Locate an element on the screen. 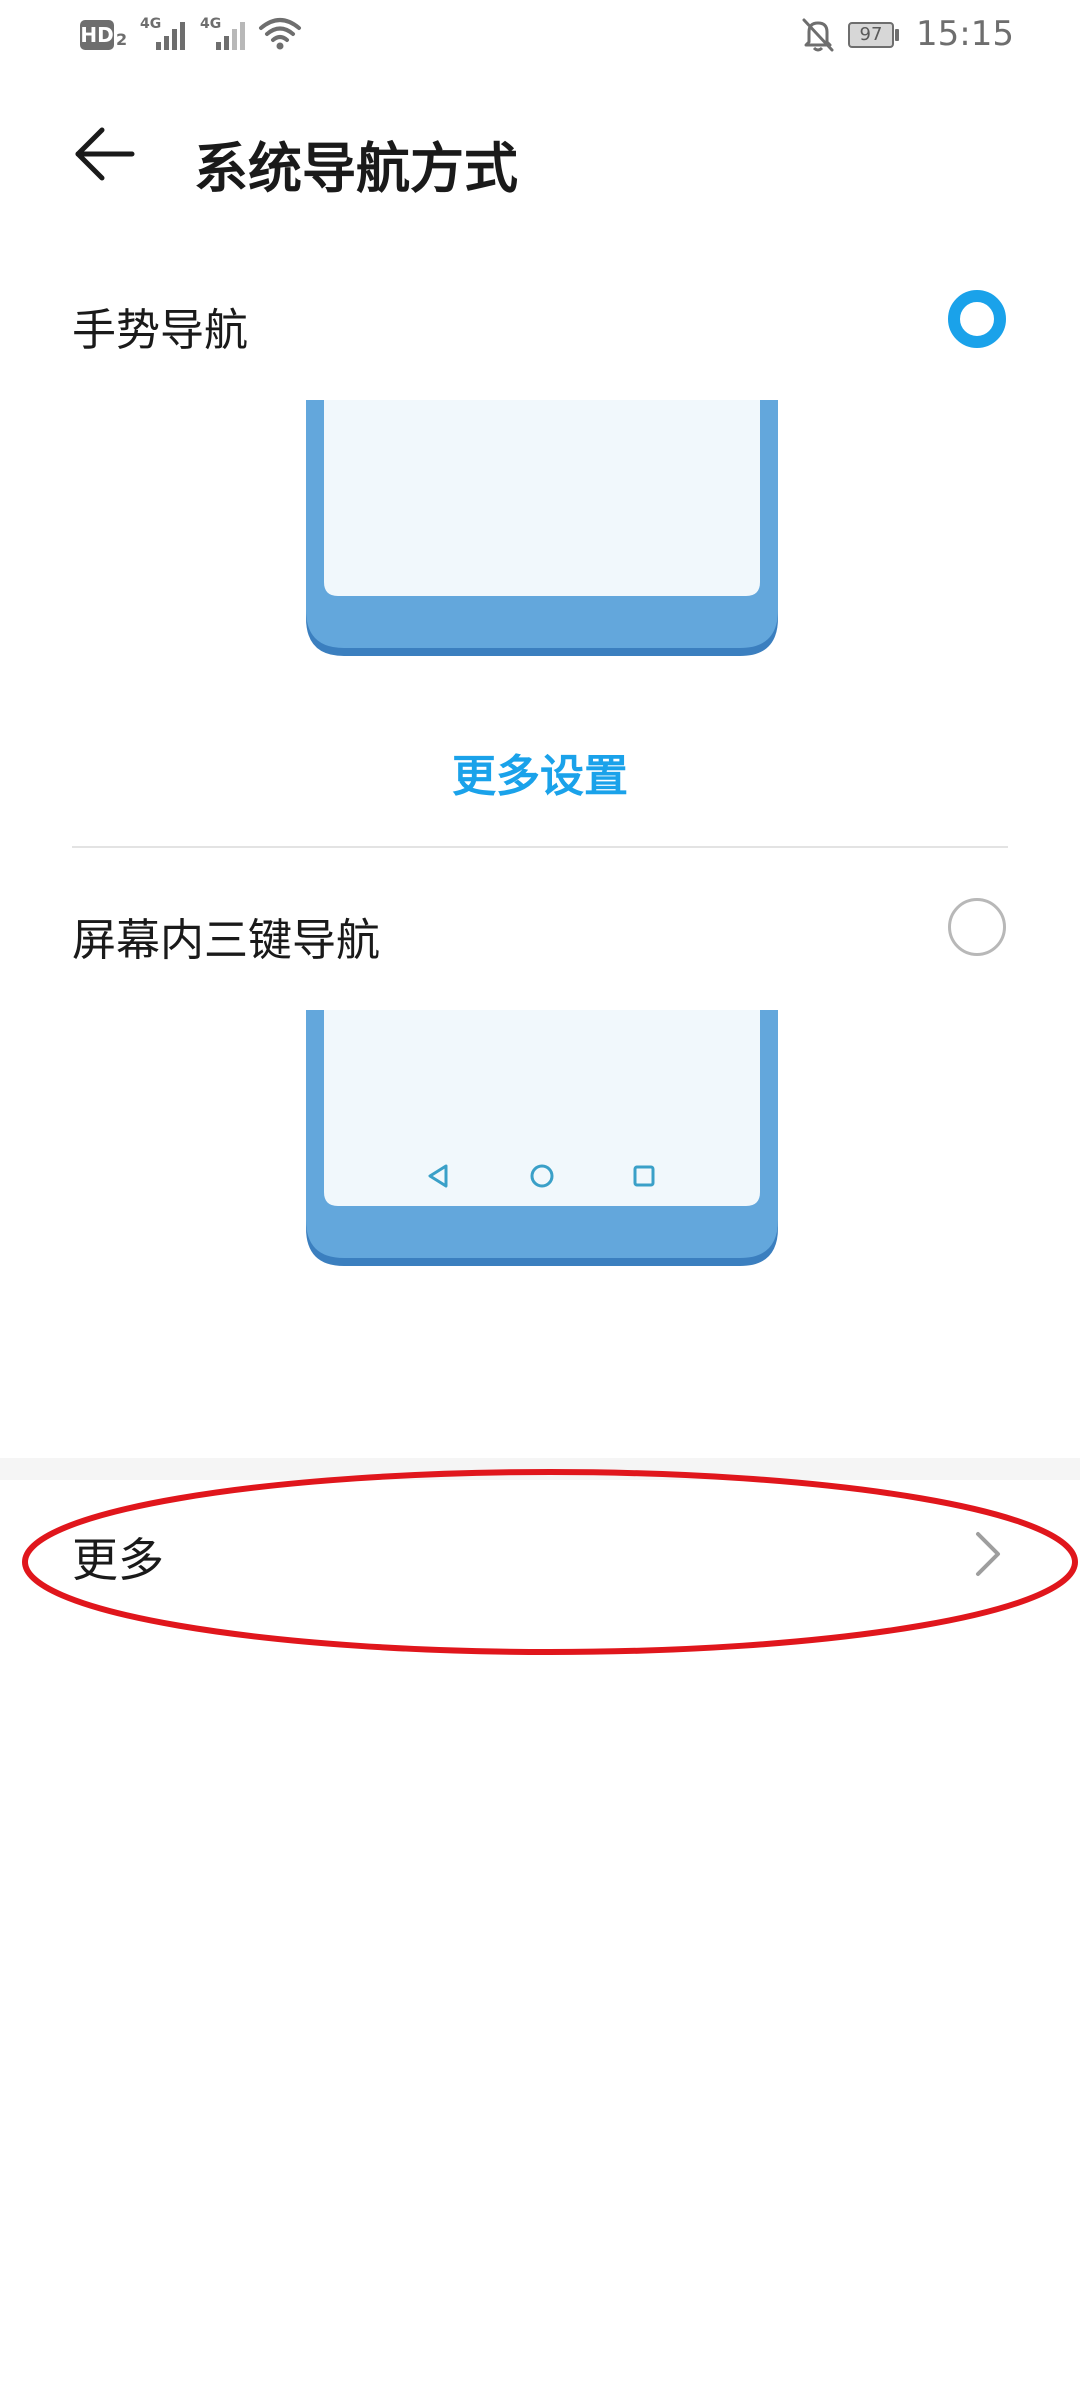  battery-icon: 97 is located at coordinates (874, 35).